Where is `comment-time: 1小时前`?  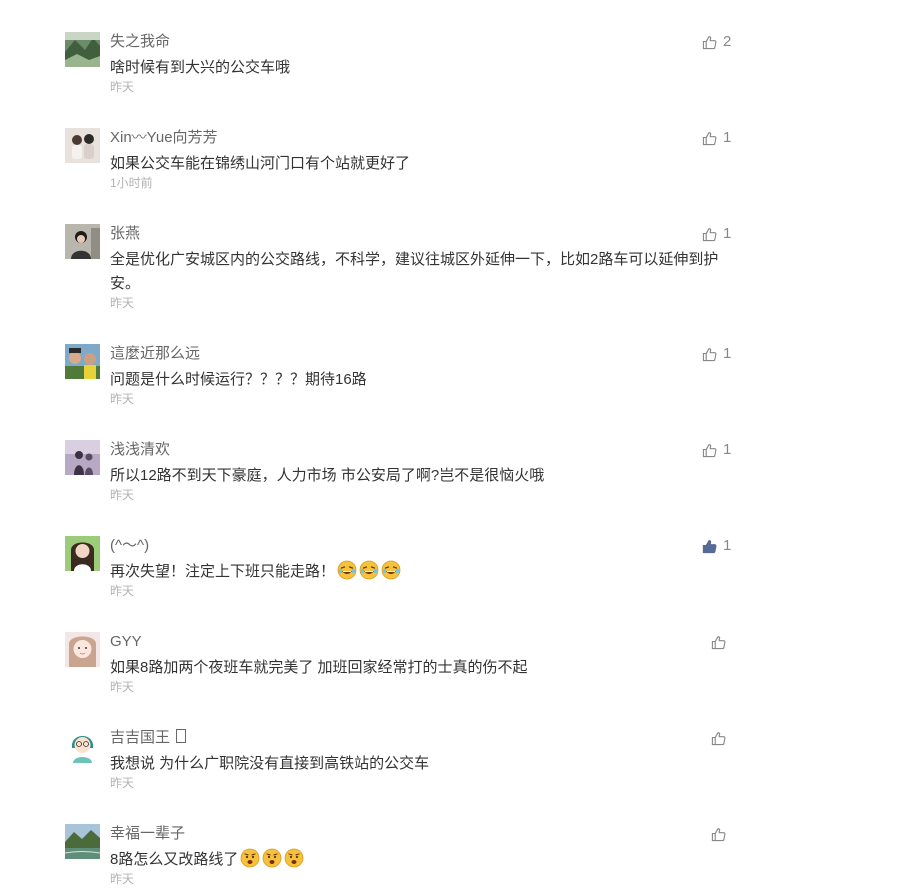 comment-time: 1小时前 is located at coordinates (131, 183).